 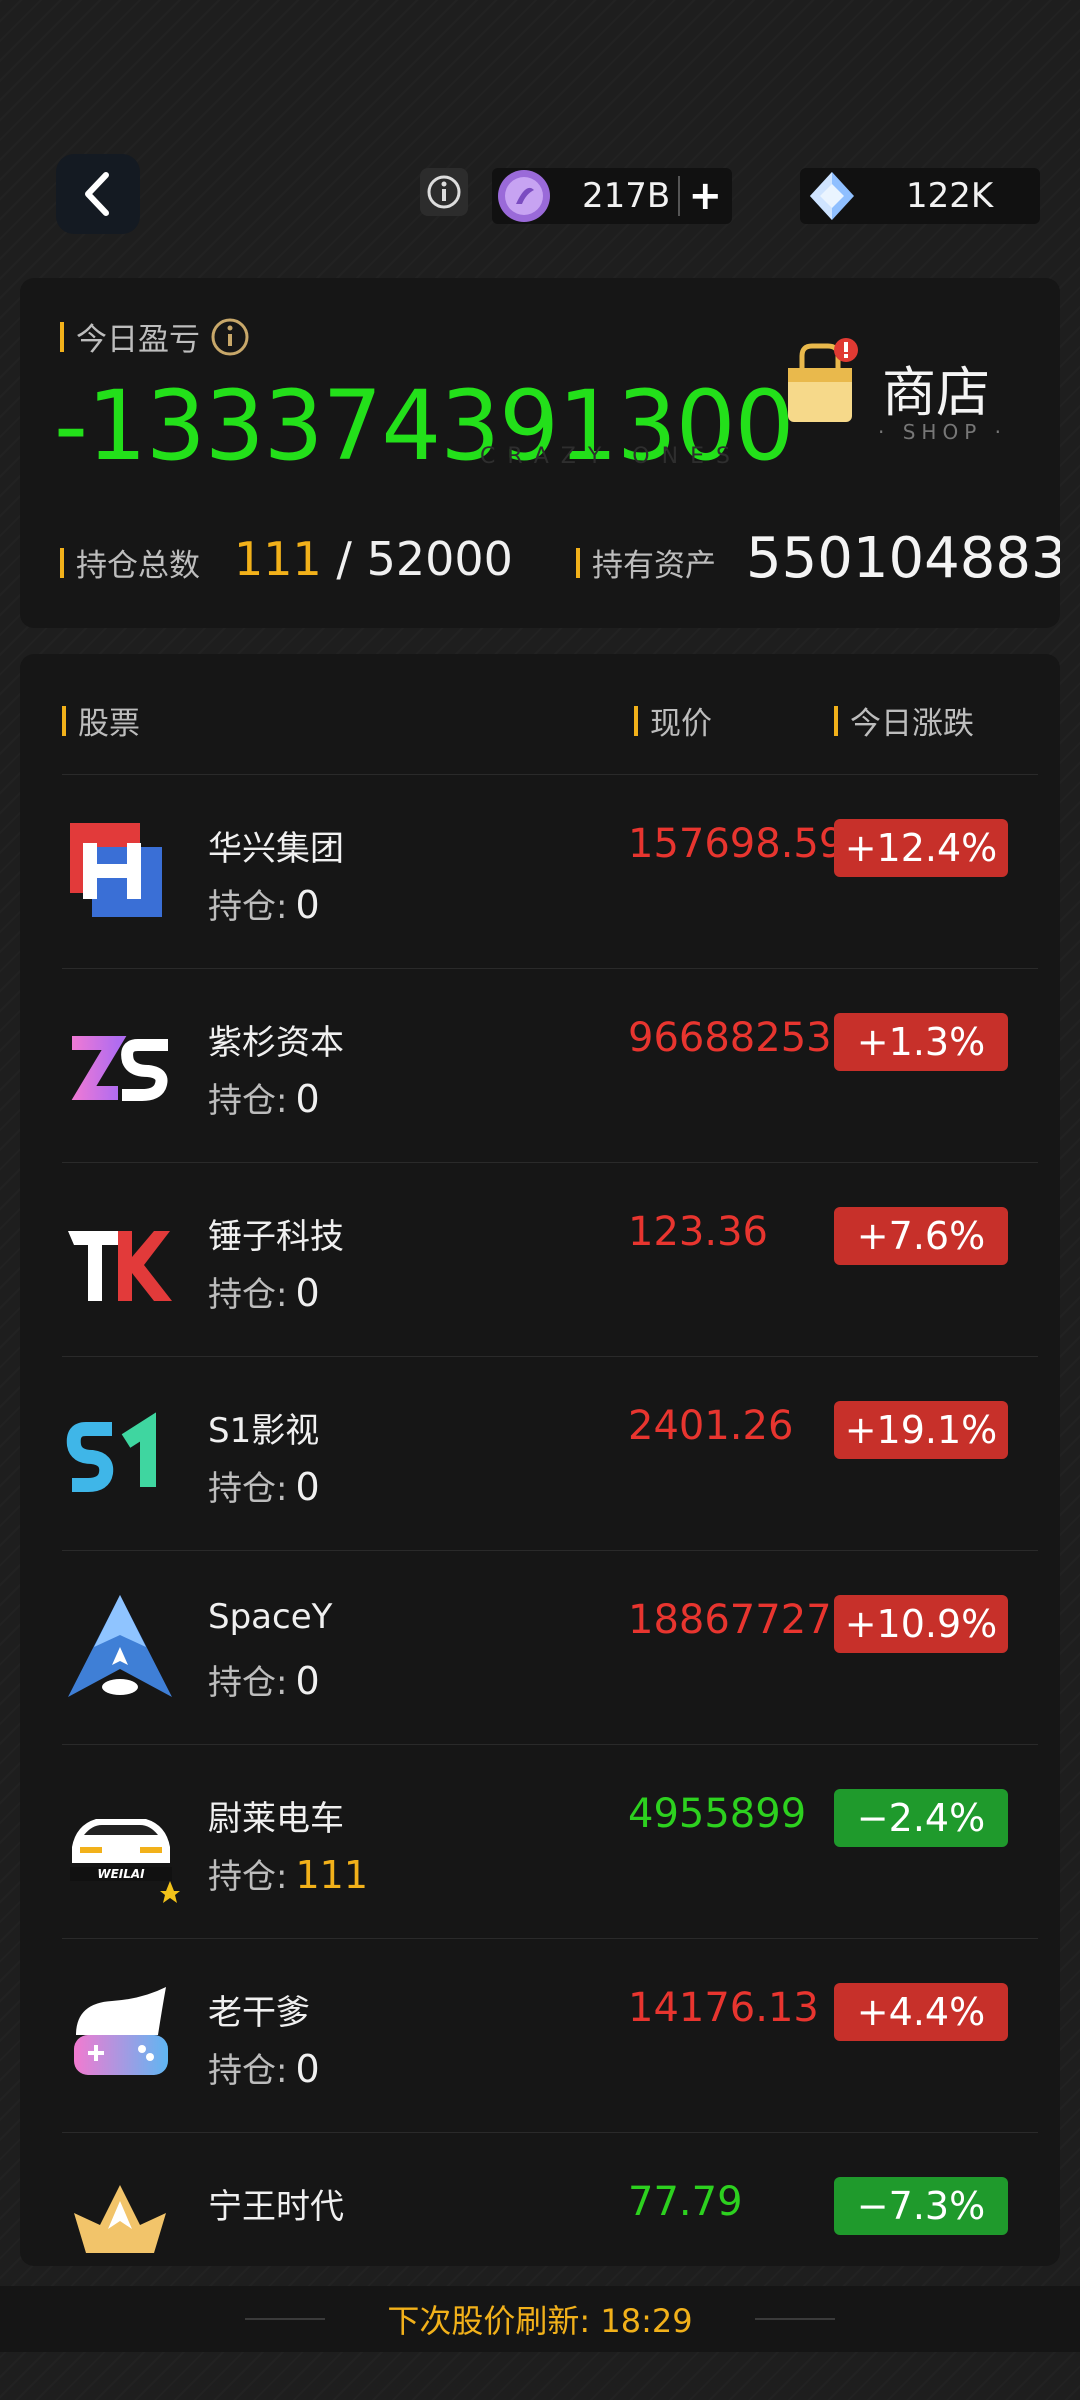 I want to click on huaxing-logo-icon, so click(x=116, y=870).